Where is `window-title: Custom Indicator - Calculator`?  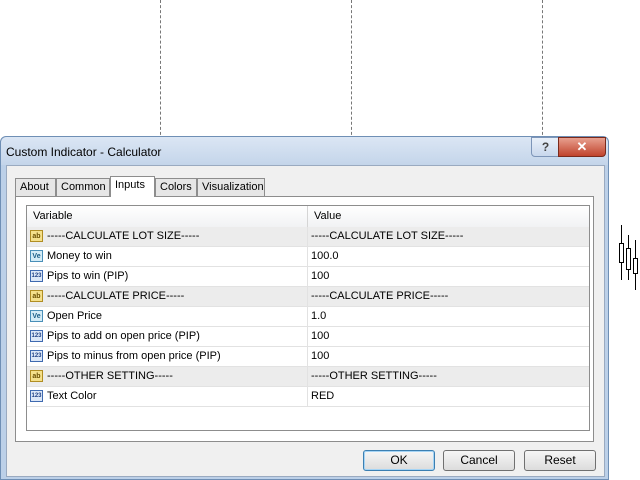
window-title: Custom Indicator - Calculator is located at coordinates (84, 152).